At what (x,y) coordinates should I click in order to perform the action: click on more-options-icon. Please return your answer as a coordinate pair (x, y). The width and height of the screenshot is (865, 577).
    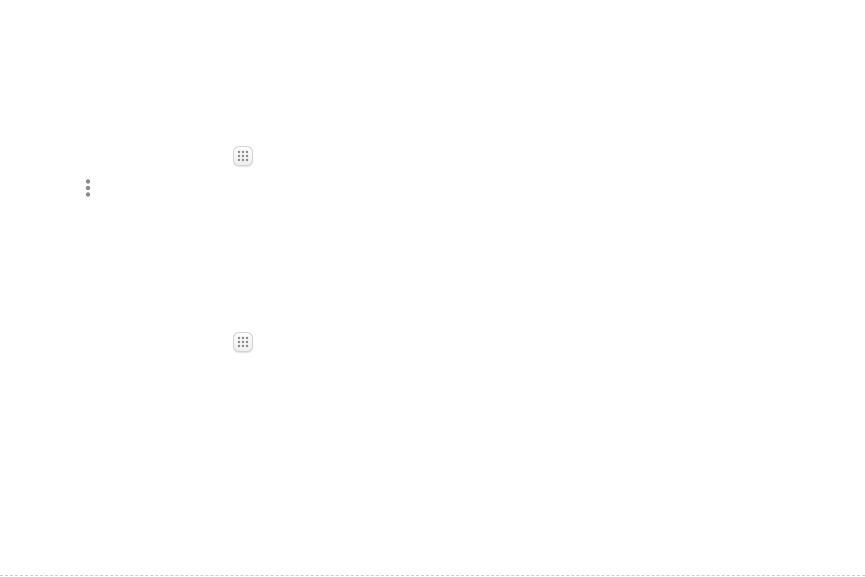
    Looking at the image, I should click on (88, 188).